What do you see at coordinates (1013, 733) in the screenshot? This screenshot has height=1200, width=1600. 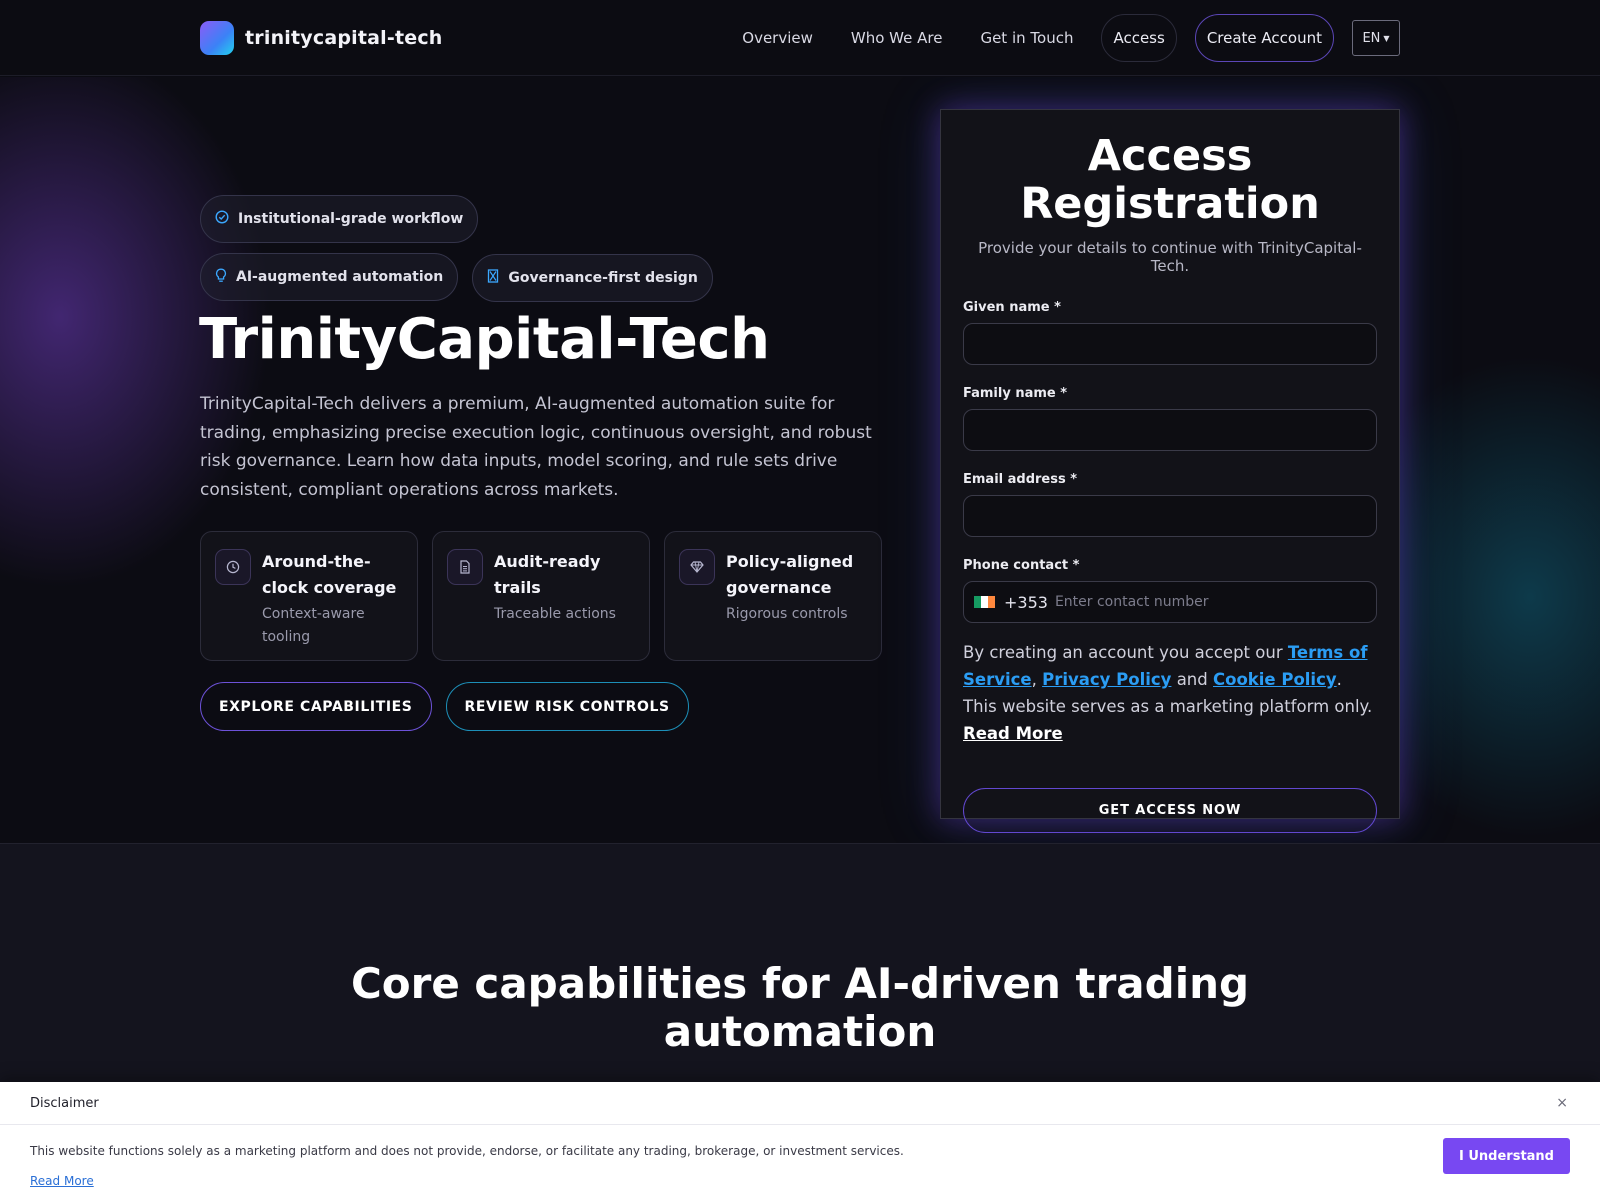 I see `read-more-link: Read More` at bounding box center [1013, 733].